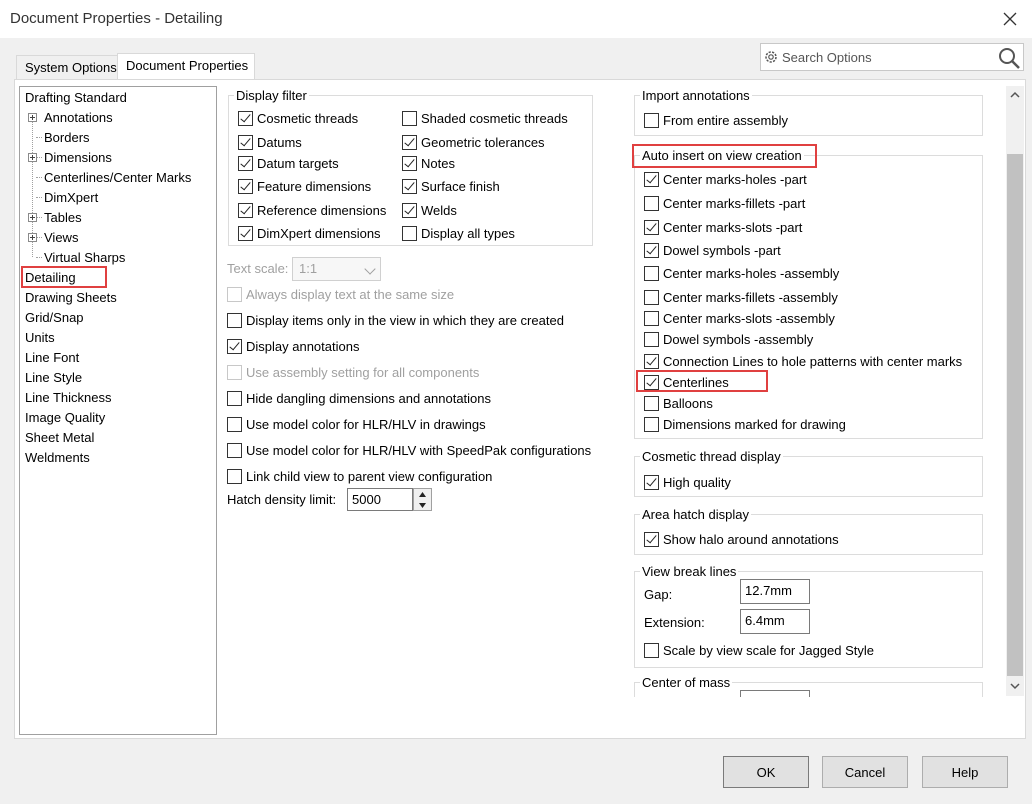  I want to click on checkbox-reference-dimensions: Reference dimensions, so click(312, 210).